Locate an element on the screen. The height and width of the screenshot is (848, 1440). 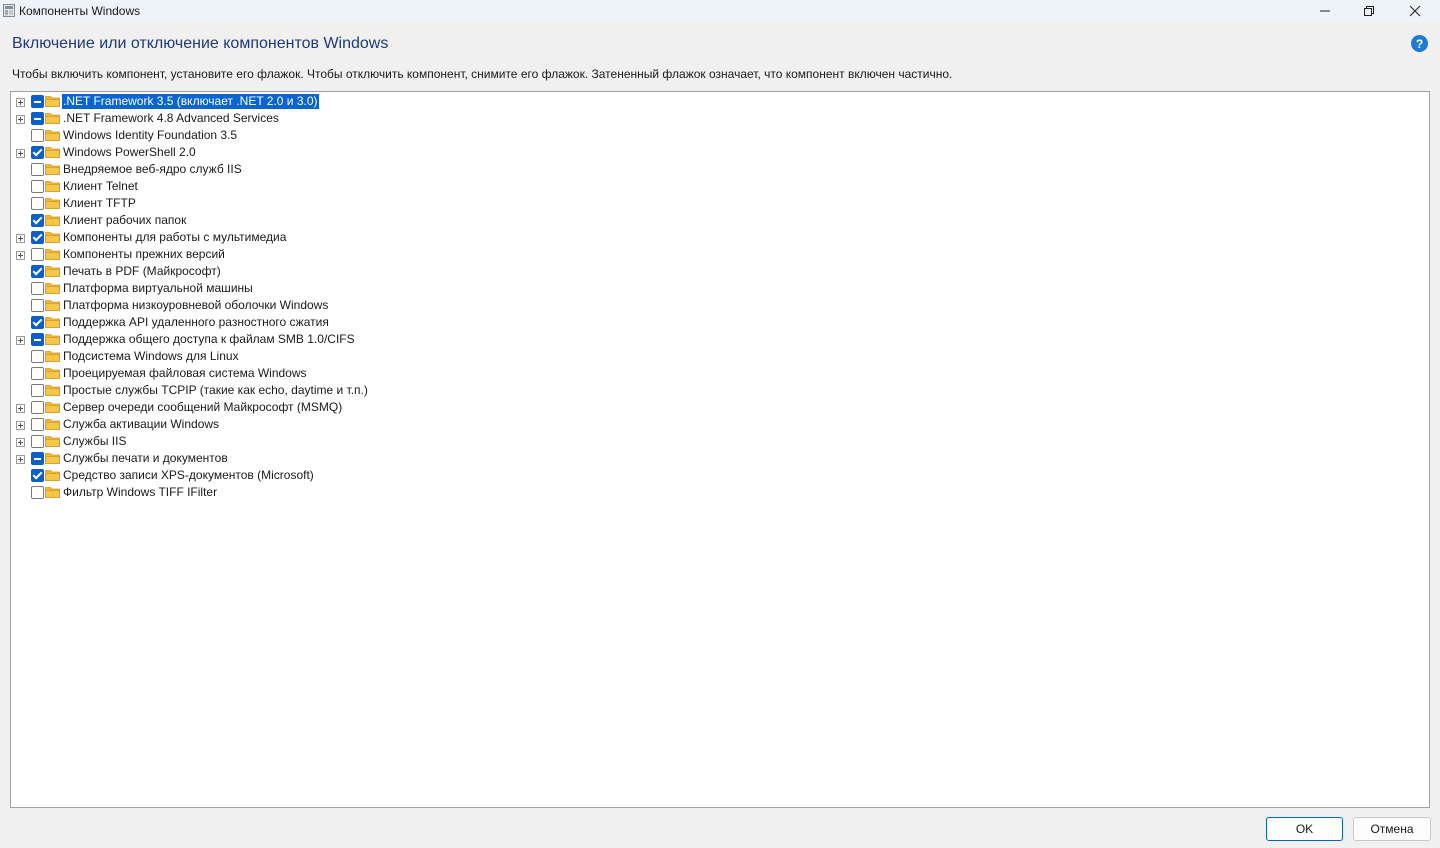
feature-label: Клиент рабочих папок is located at coordinates (125, 220).